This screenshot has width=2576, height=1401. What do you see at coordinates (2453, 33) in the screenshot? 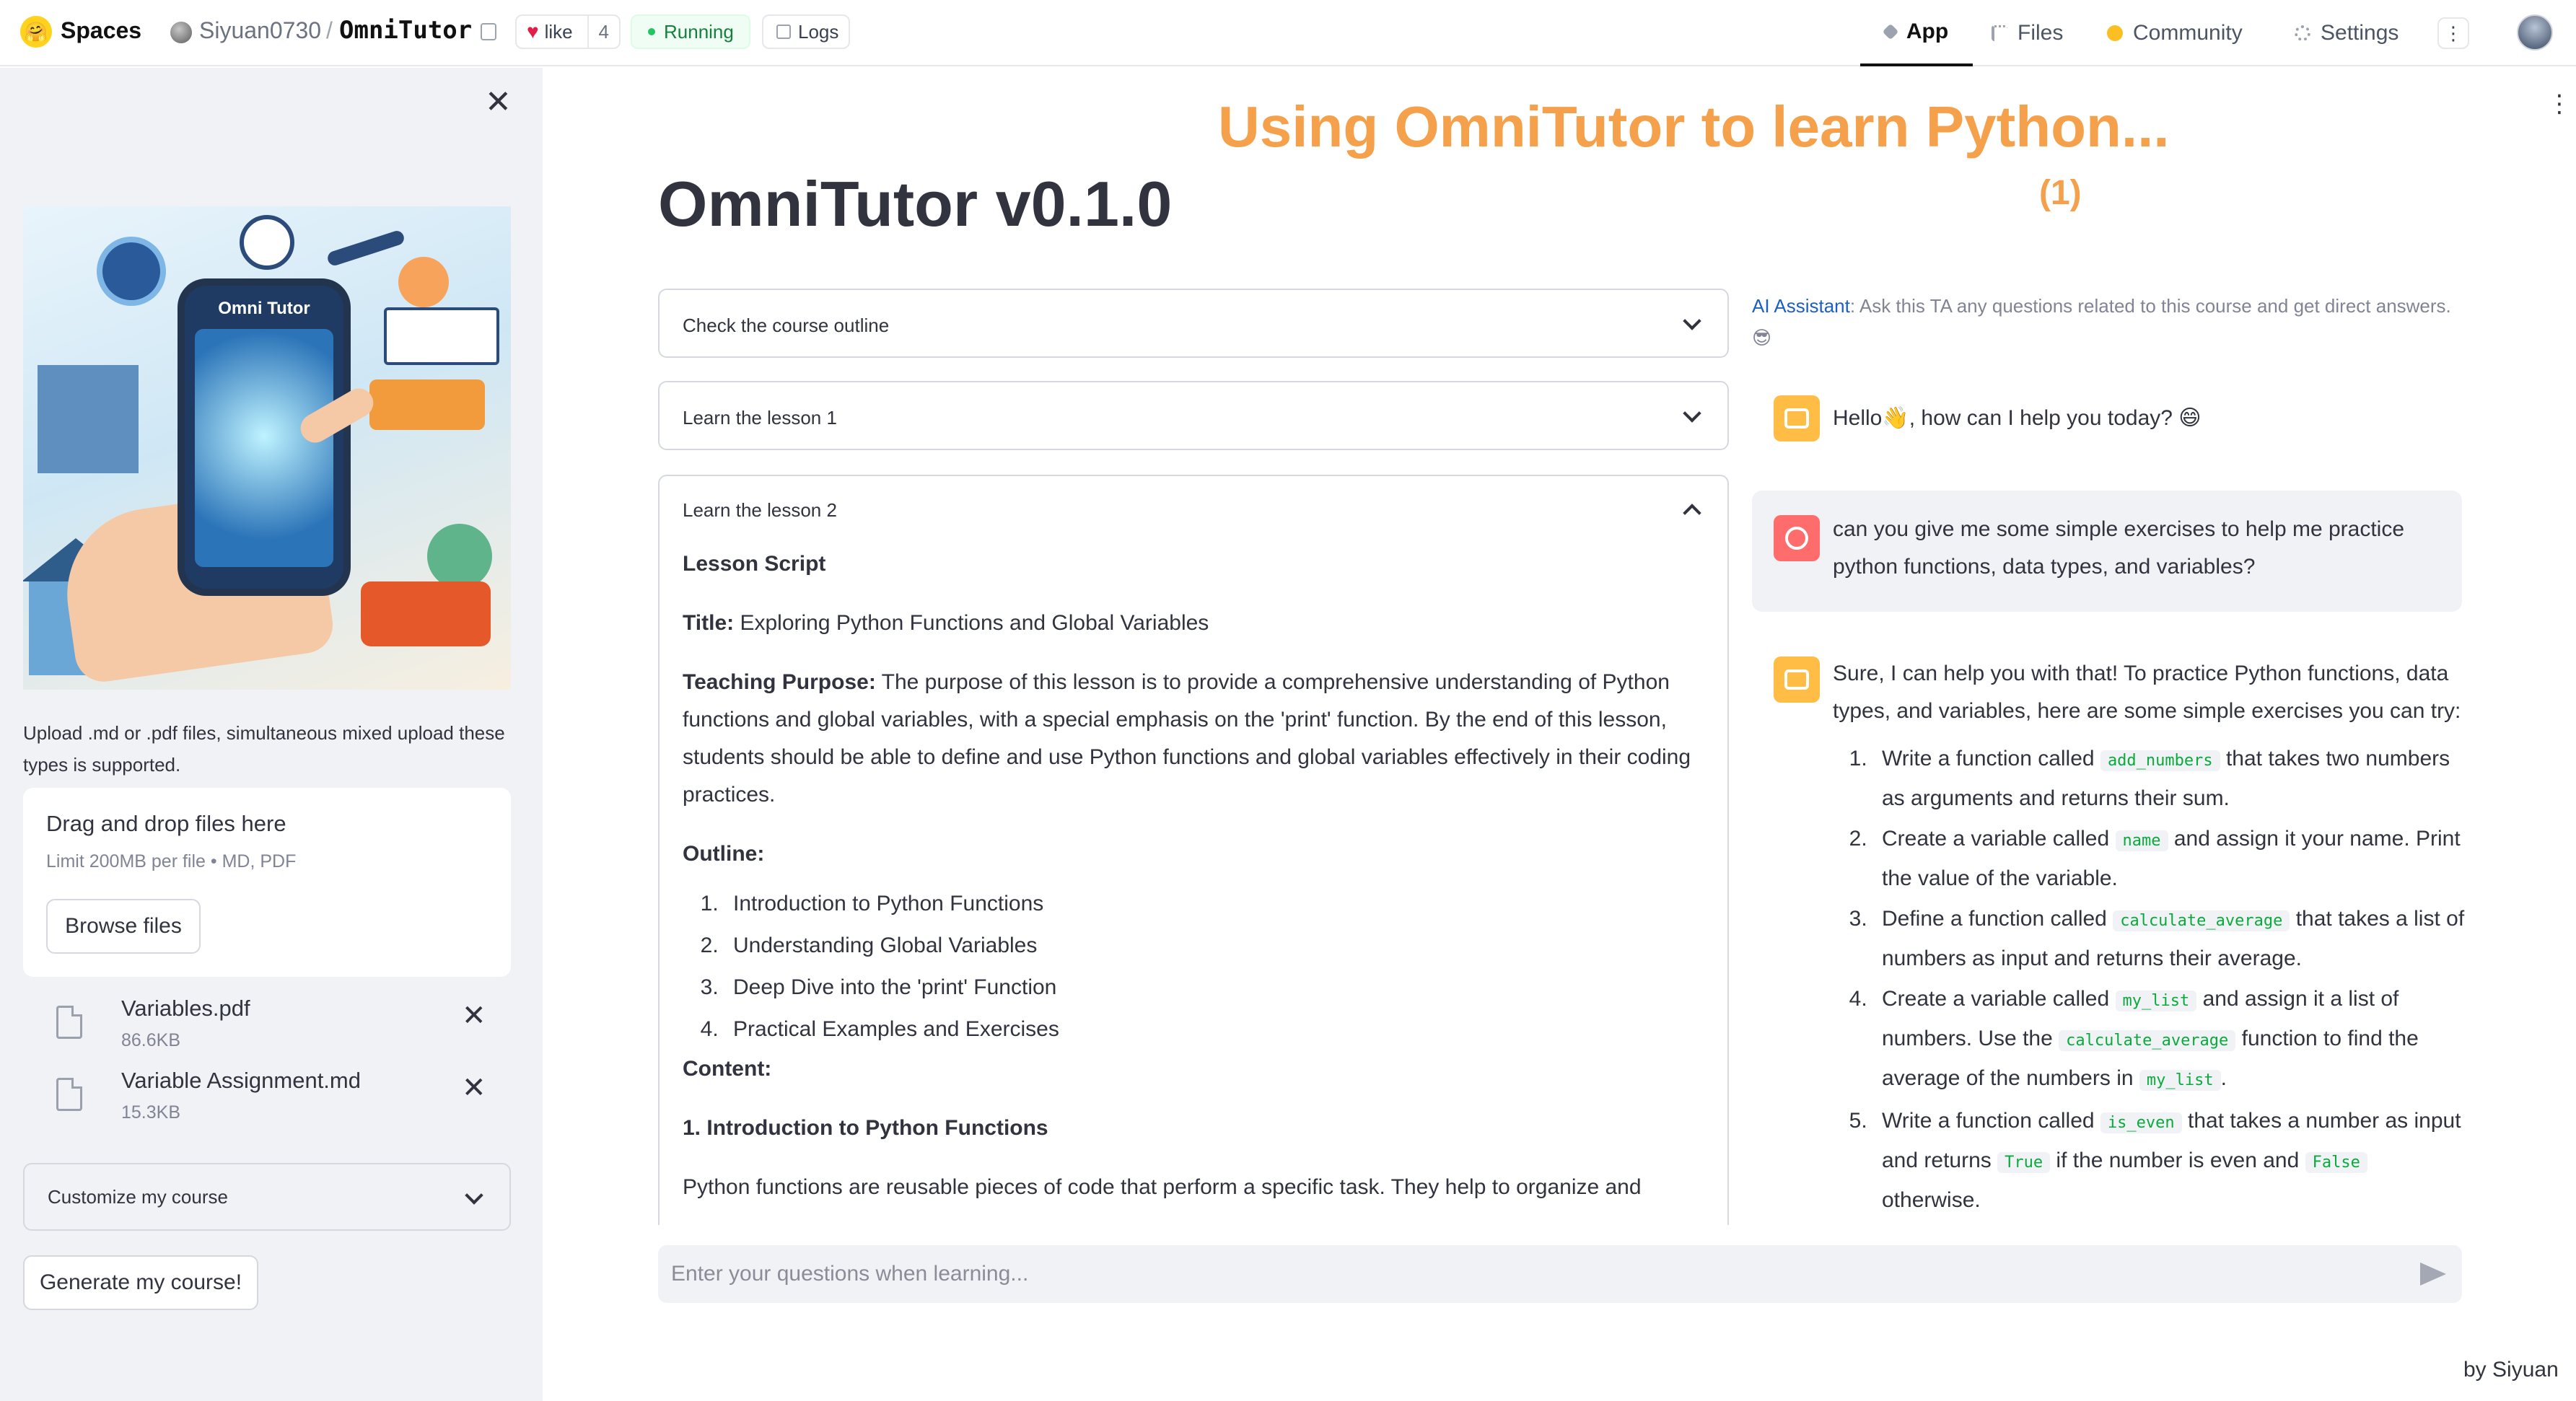
I see `more-options-button: ⋮` at bounding box center [2453, 33].